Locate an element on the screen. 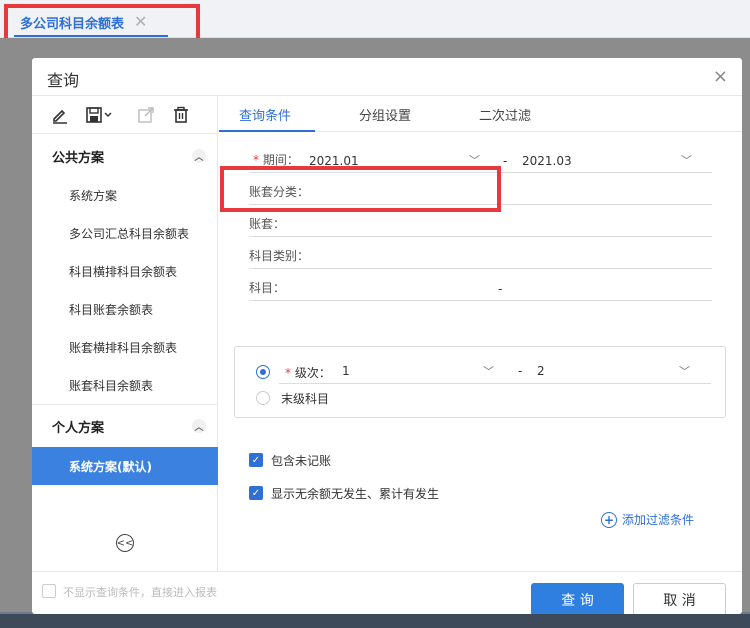 This screenshot has height=628, width=750. leaf-label: 末级科目 is located at coordinates (305, 399).